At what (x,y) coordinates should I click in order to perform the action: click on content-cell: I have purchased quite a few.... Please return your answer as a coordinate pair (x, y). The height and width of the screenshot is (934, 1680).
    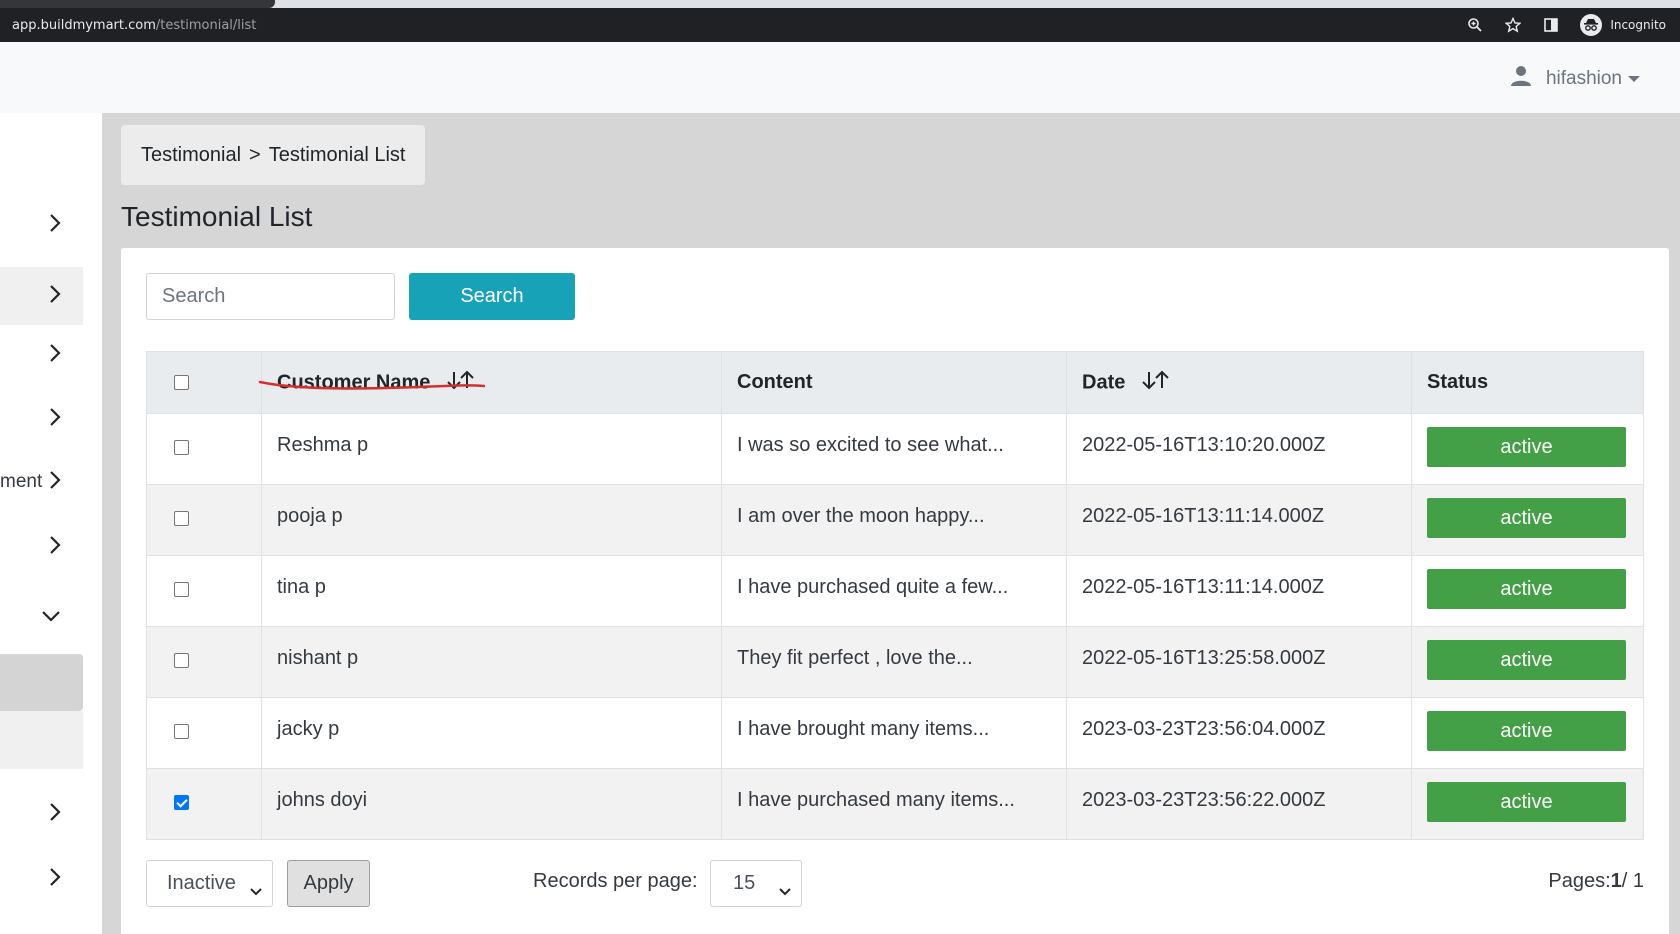
    Looking at the image, I should click on (894, 591).